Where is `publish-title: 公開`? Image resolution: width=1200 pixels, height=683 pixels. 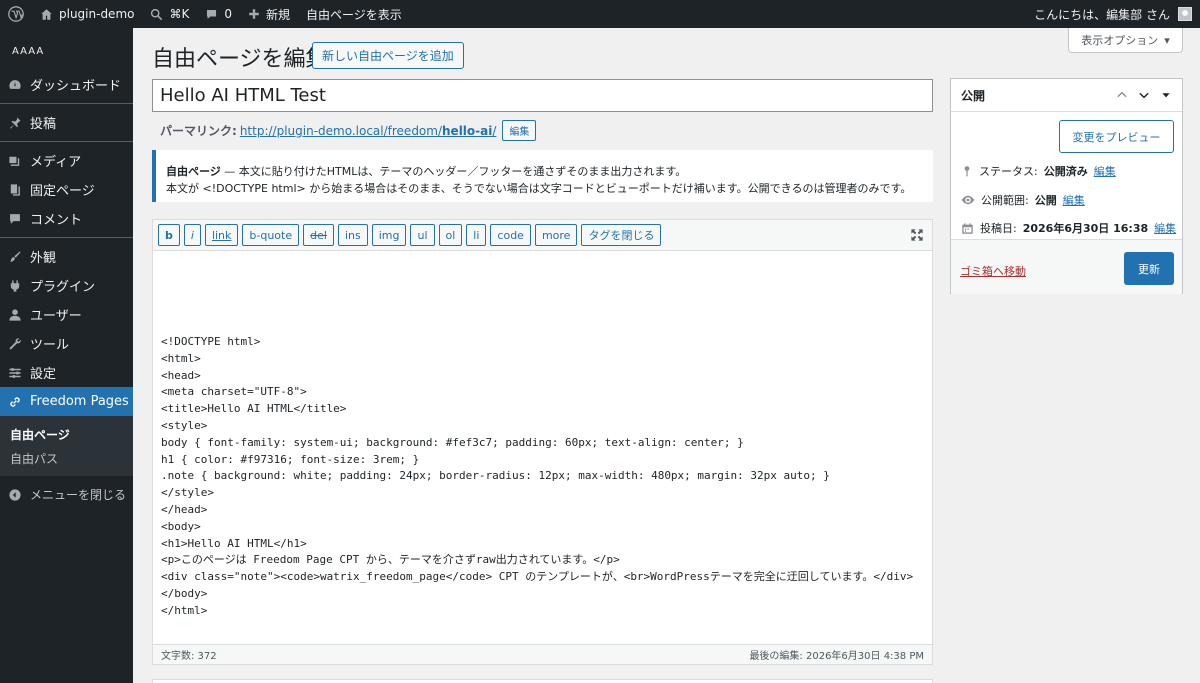 publish-title: 公開 is located at coordinates (973, 95).